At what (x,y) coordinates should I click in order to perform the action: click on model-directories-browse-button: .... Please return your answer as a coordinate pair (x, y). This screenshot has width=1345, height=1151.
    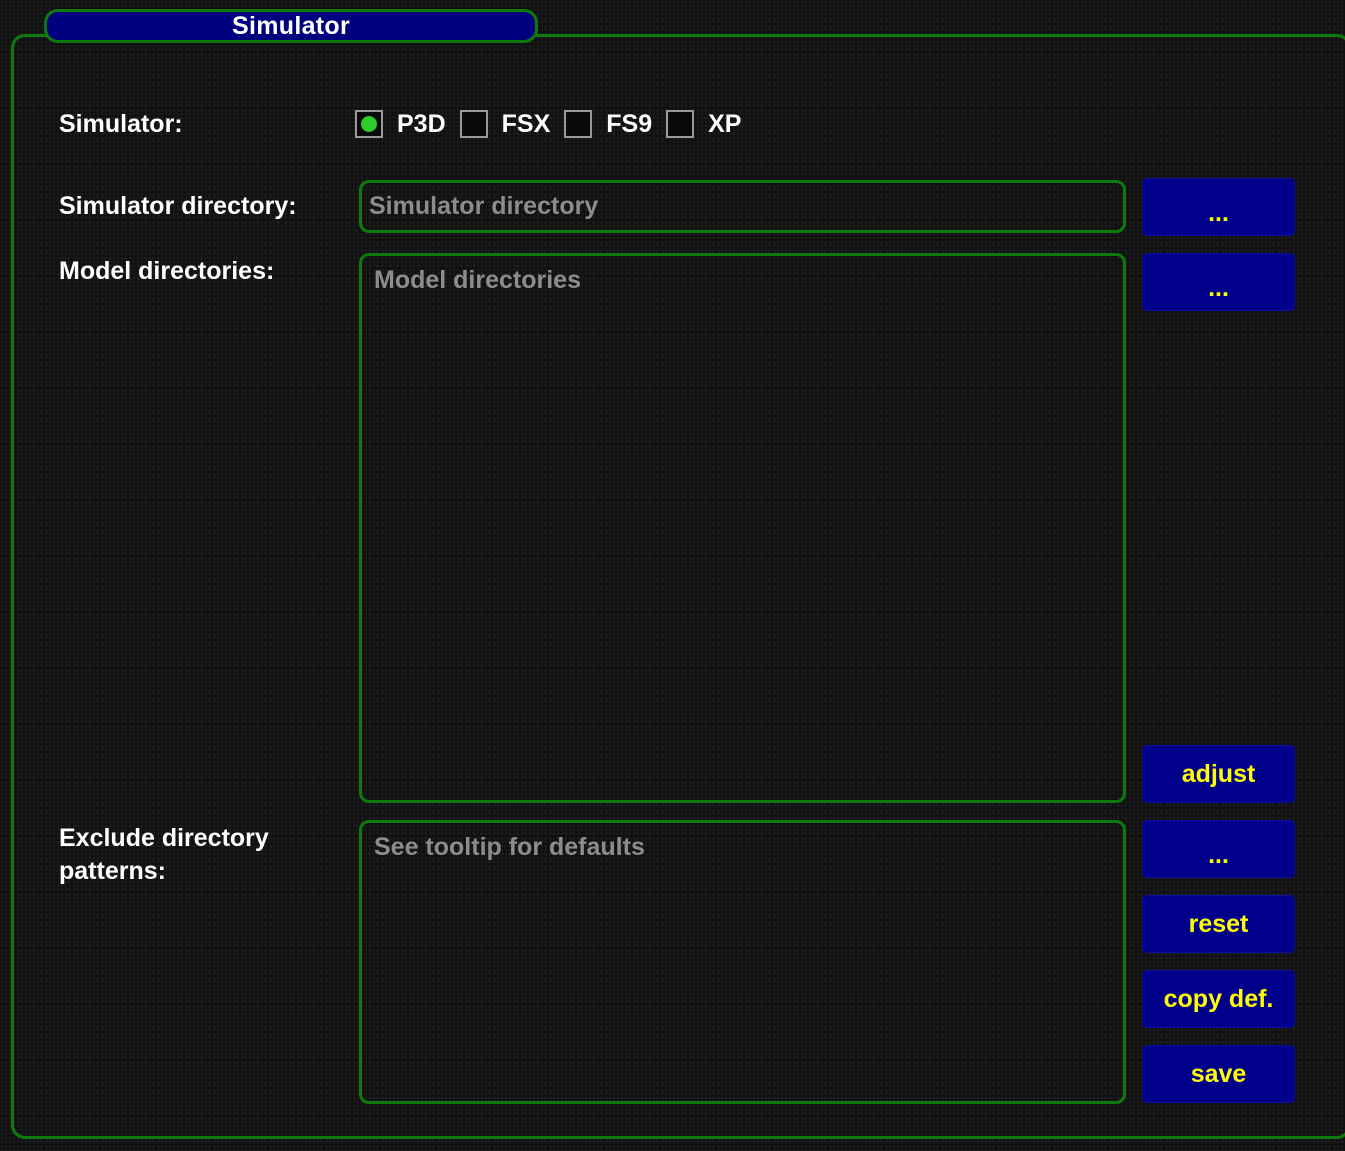
    Looking at the image, I should click on (1218, 282).